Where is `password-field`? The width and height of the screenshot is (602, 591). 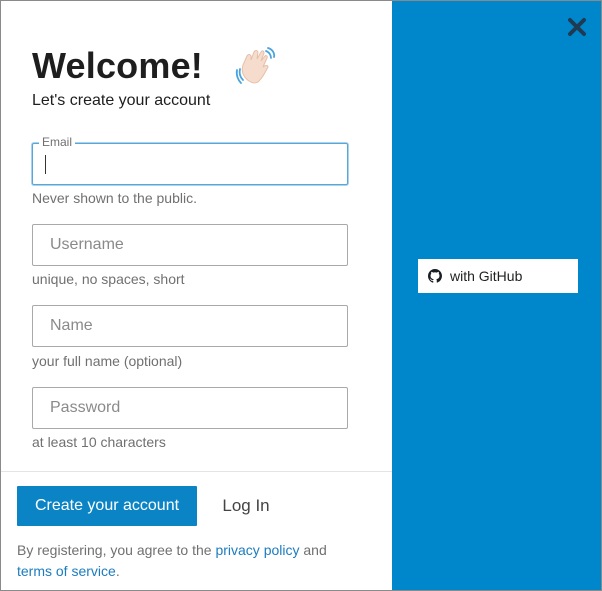
password-field is located at coordinates (190, 408).